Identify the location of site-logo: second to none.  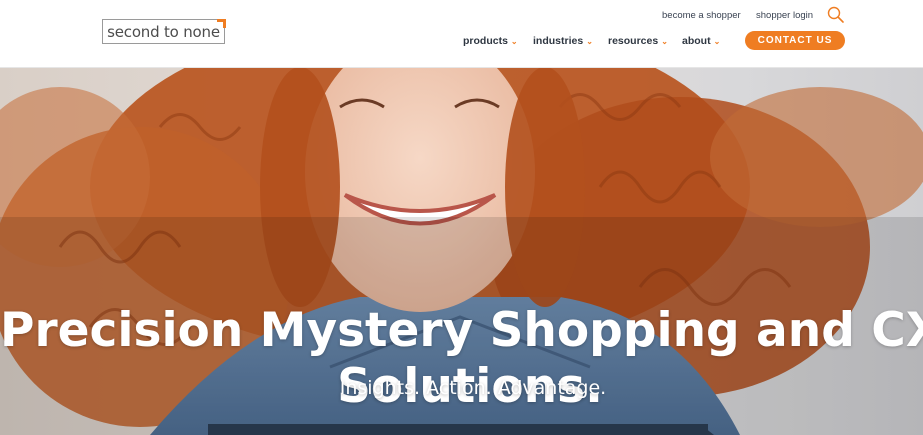
(164, 31).